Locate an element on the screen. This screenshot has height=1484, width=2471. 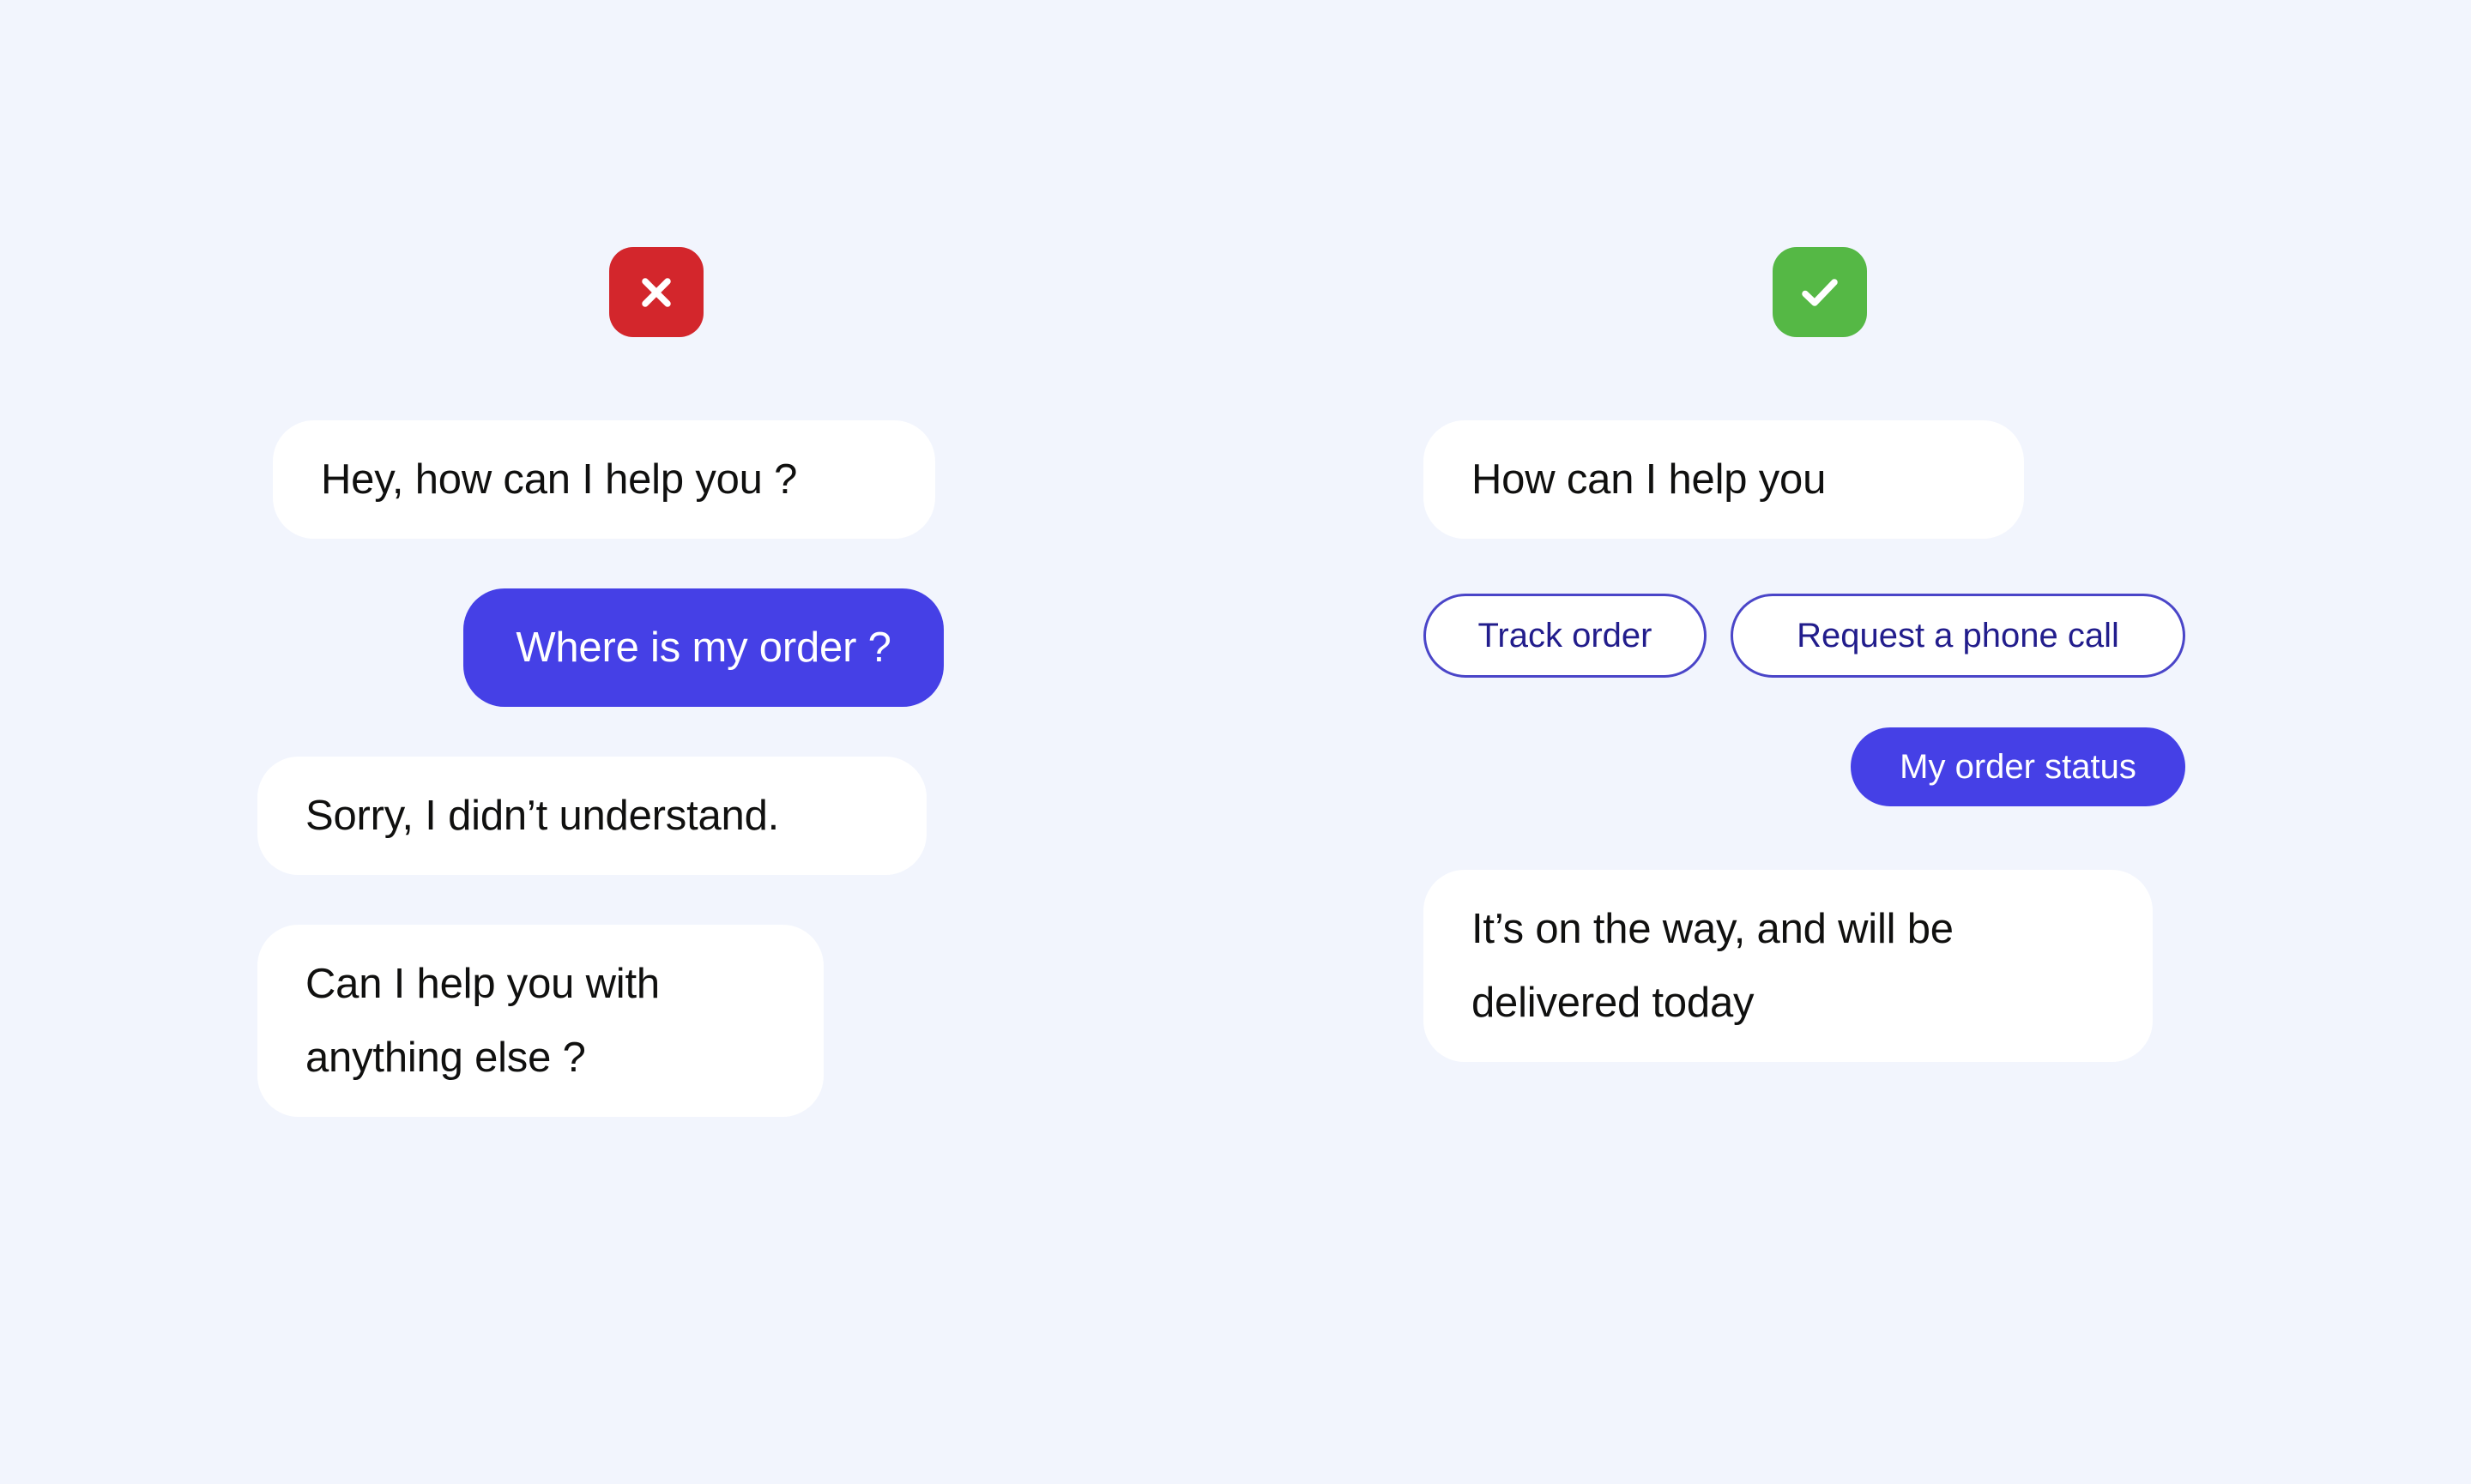
error-badge is located at coordinates (656, 292).